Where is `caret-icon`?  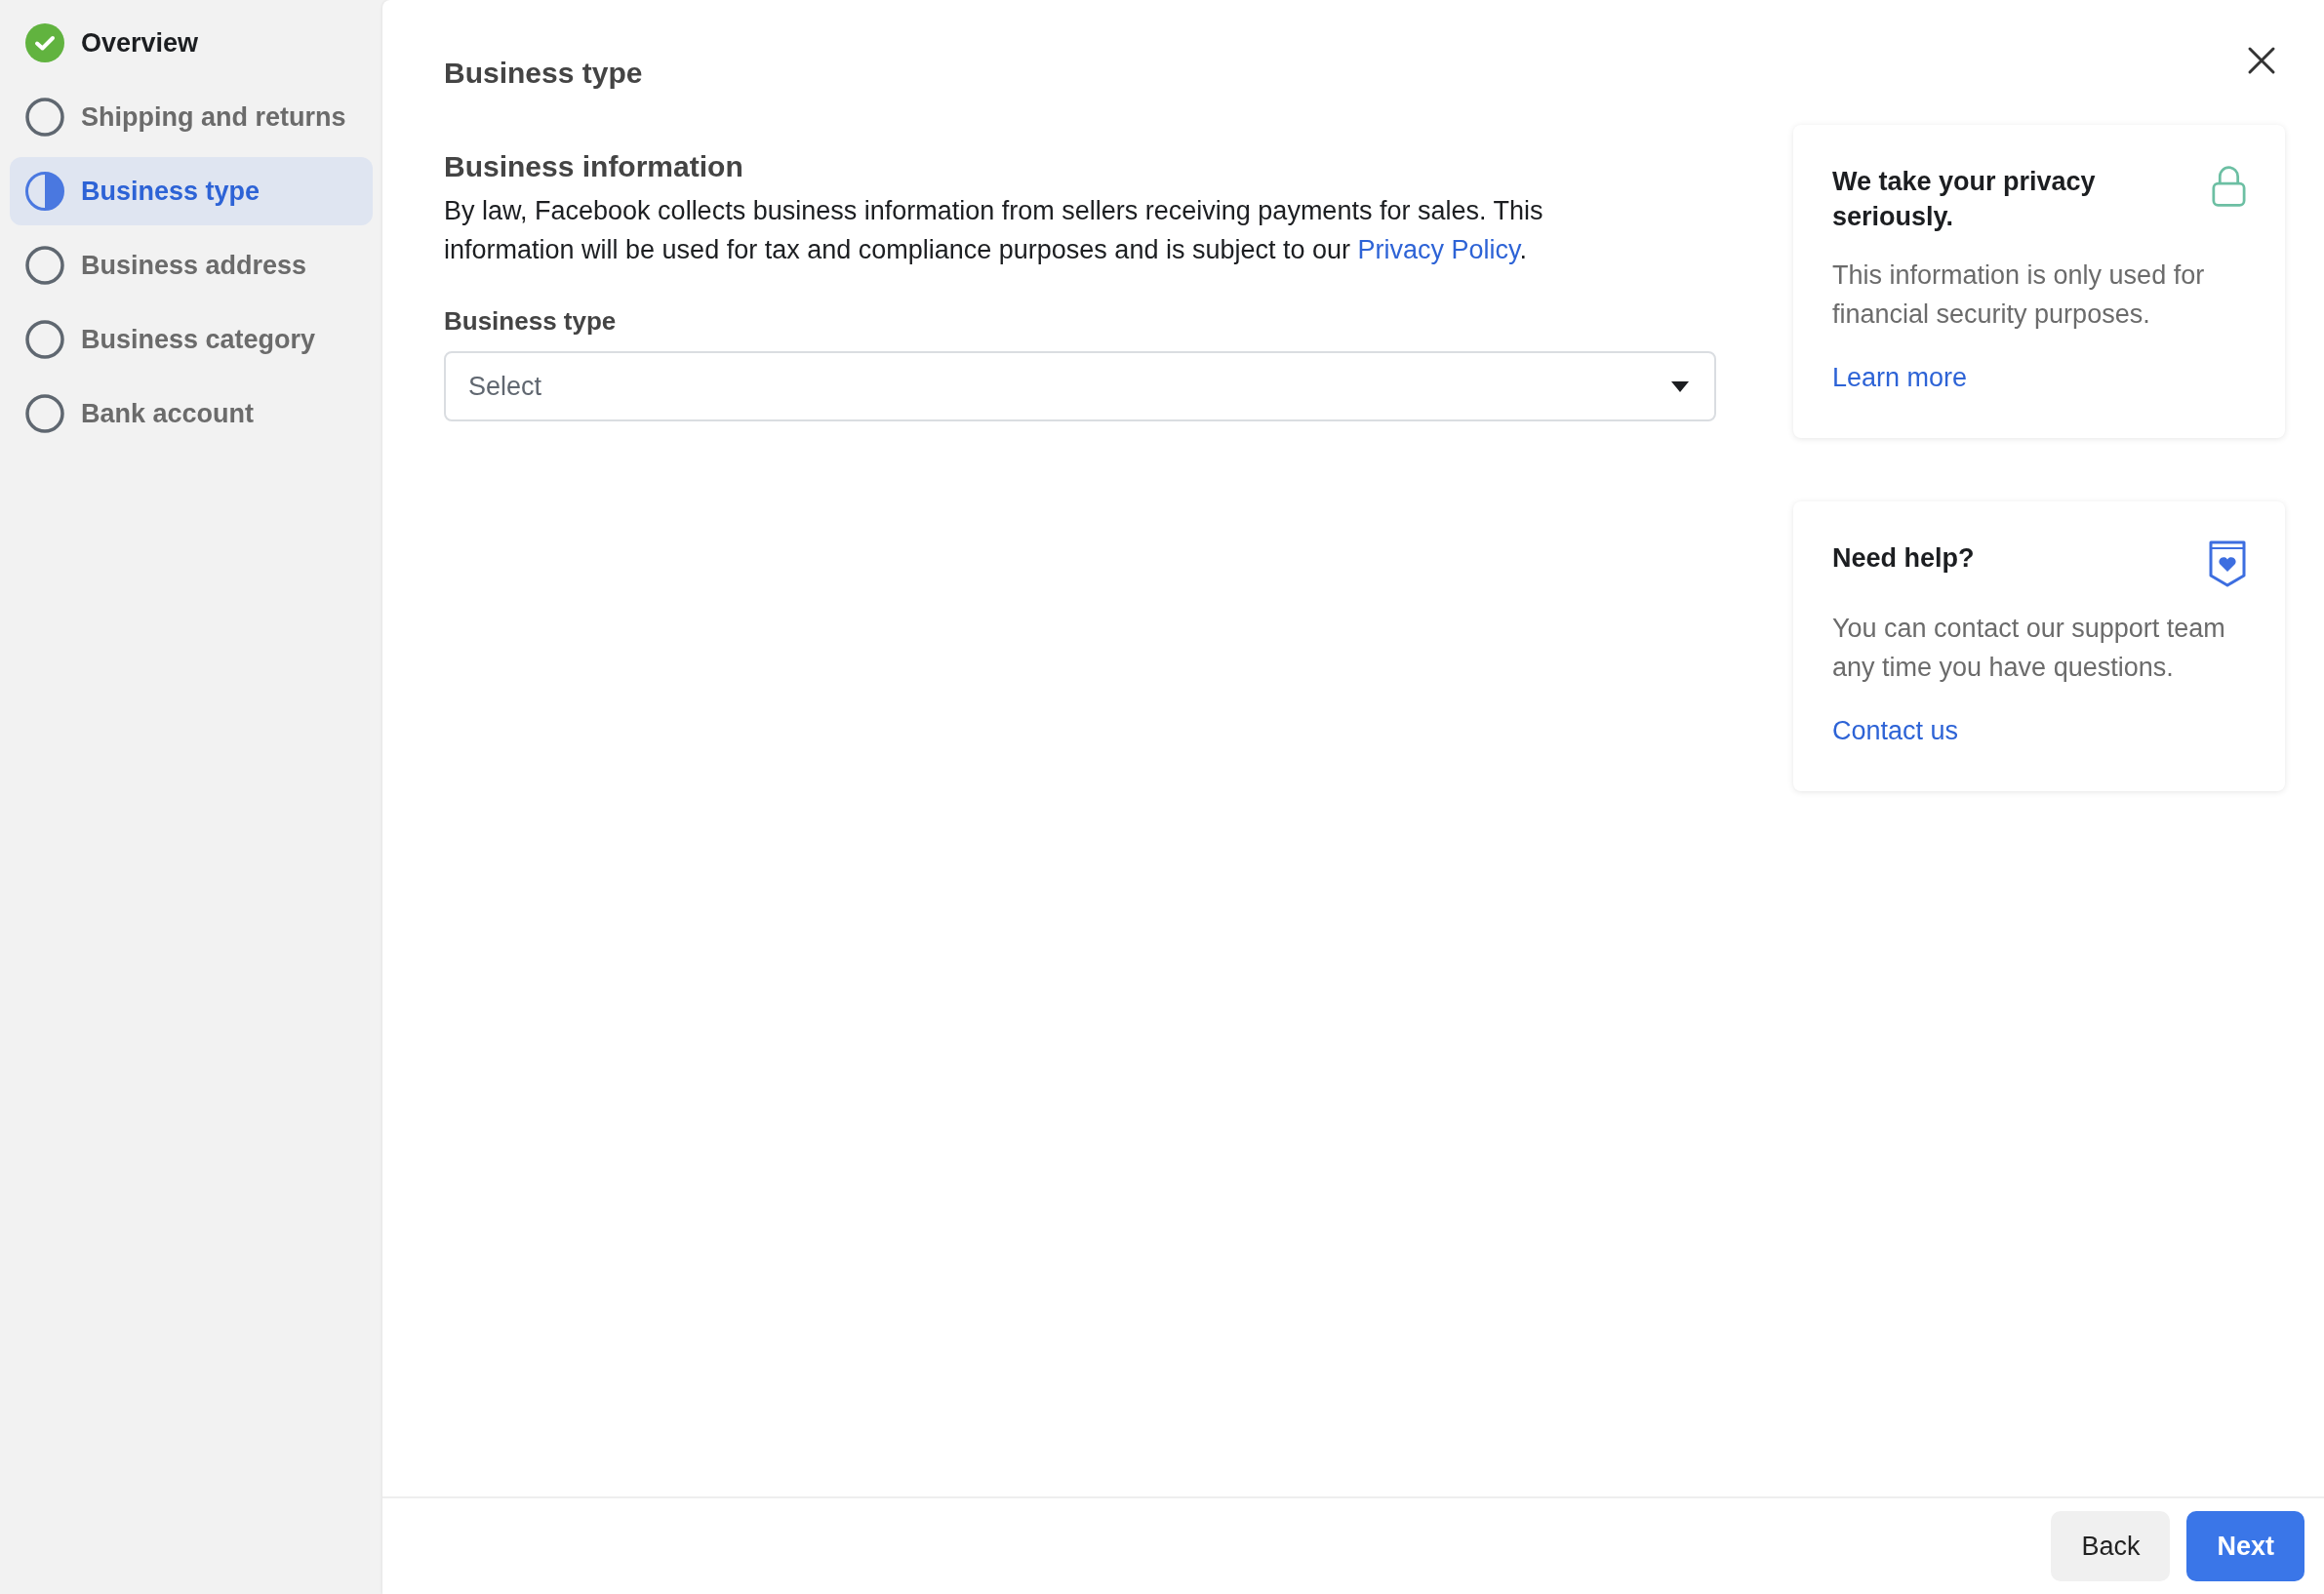
caret-icon is located at coordinates (1680, 386).